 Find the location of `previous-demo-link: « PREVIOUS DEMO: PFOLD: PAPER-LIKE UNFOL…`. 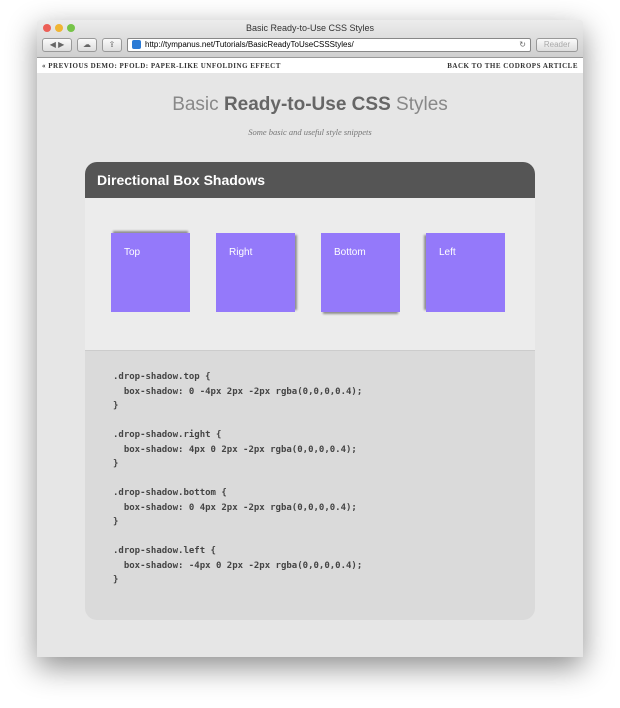

previous-demo-link: « PREVIOUS DEMO: PFOLD: PAPER-LIKE UNFOL… is located at coordinates (161, 66).